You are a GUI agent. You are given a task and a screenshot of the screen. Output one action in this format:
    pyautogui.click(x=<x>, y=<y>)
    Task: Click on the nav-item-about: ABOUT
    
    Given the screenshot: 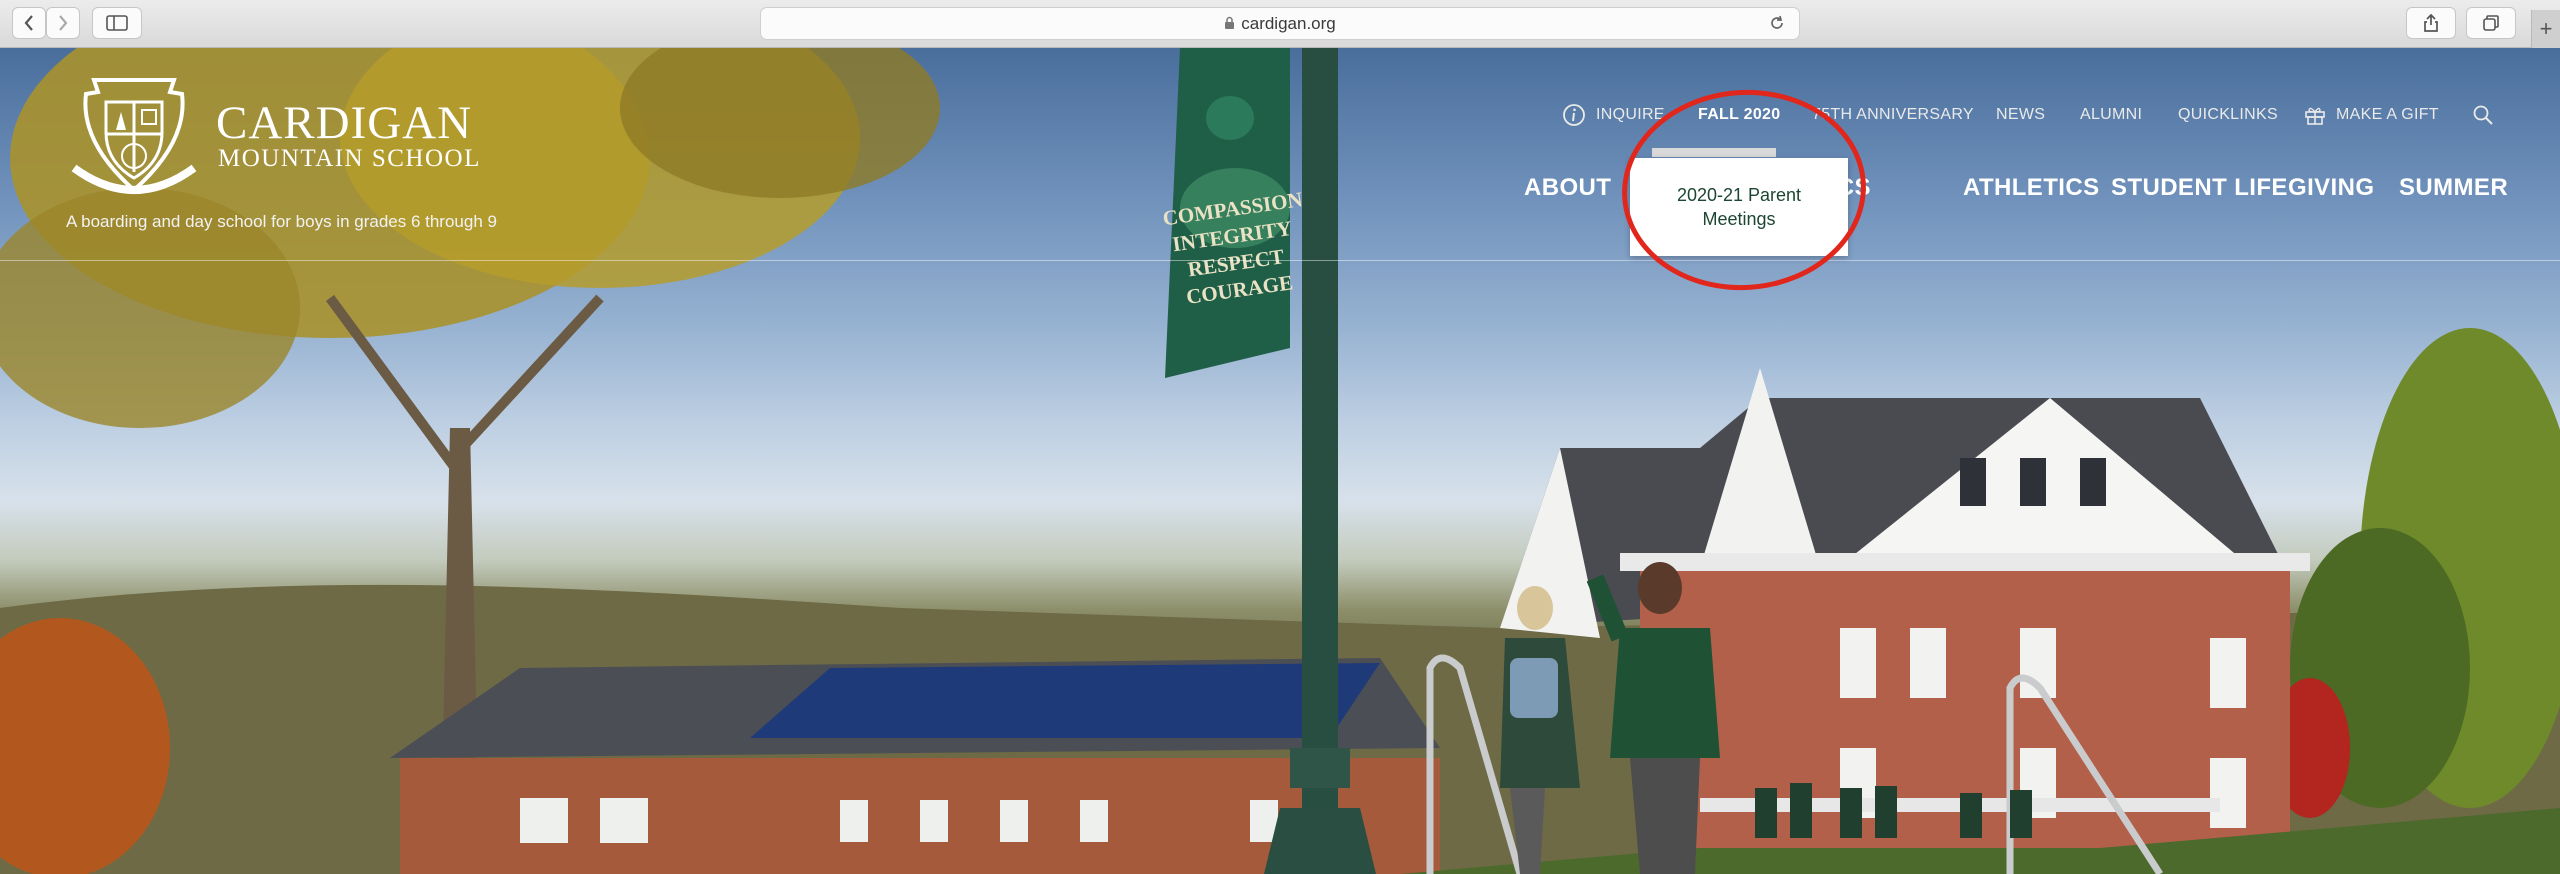 What is the action you would take?
    pyautogui.click(x=1567, y=188)
    